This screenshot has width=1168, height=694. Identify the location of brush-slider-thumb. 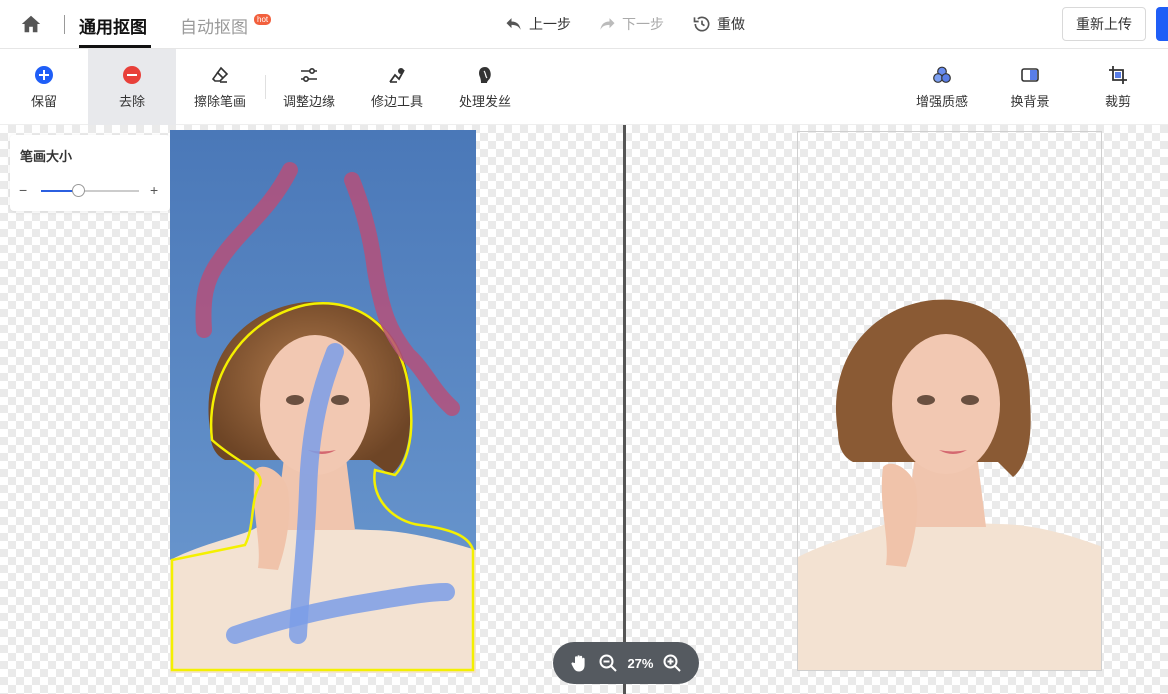
(78, 190).